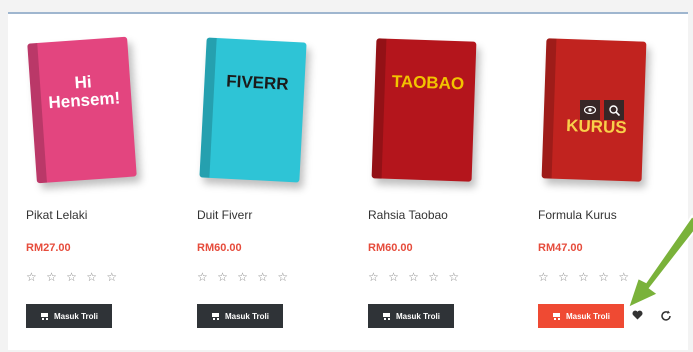 The width and height of the screenshot is (693, 352). I want to click on product-image: FIVERR, so click(253, 110).